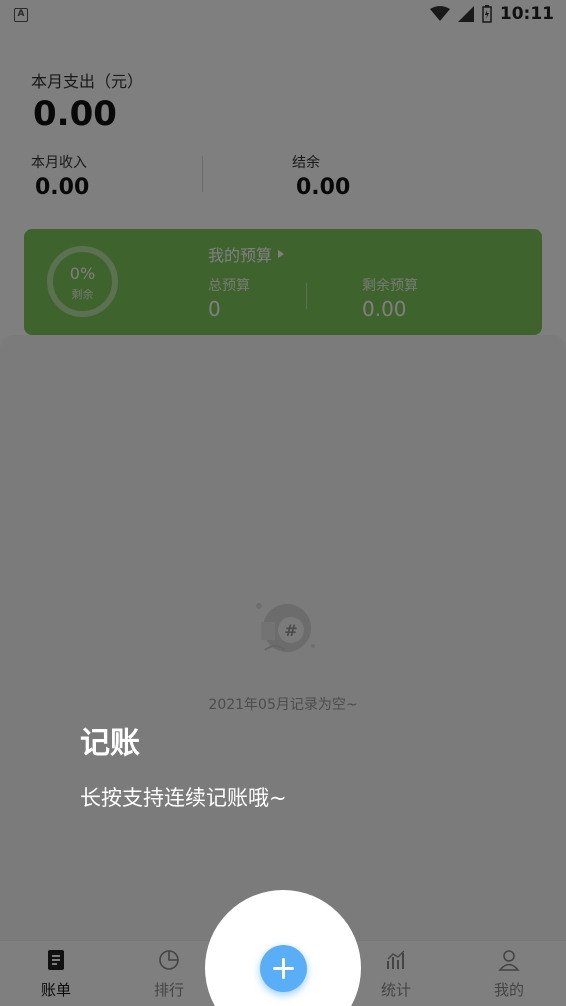  I want to click on add-record-button, so click(283, 968).